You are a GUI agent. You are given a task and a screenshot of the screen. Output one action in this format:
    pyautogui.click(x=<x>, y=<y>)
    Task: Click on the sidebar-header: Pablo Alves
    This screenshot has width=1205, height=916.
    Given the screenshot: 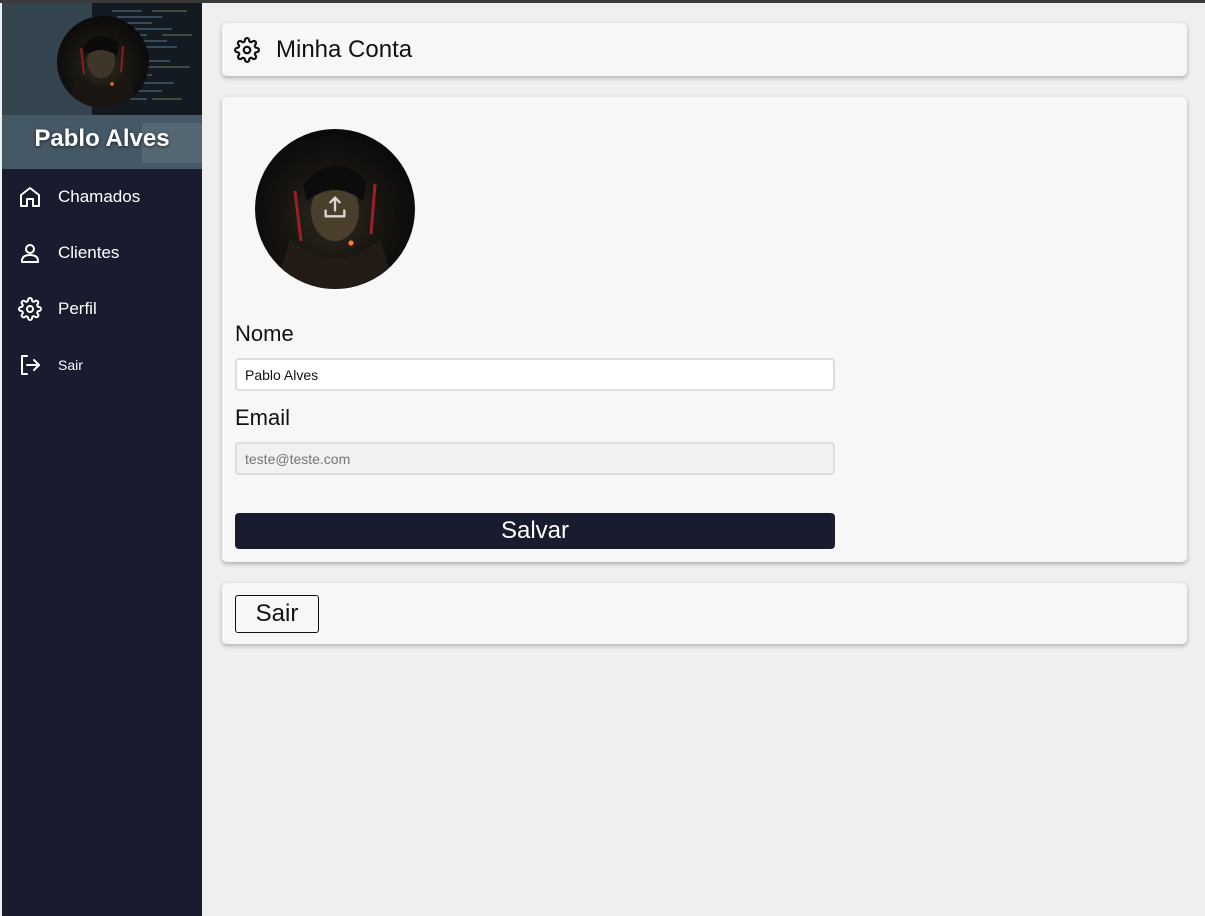 What is the action you would take?
    pyautogui.click(x=102, y=86)
    